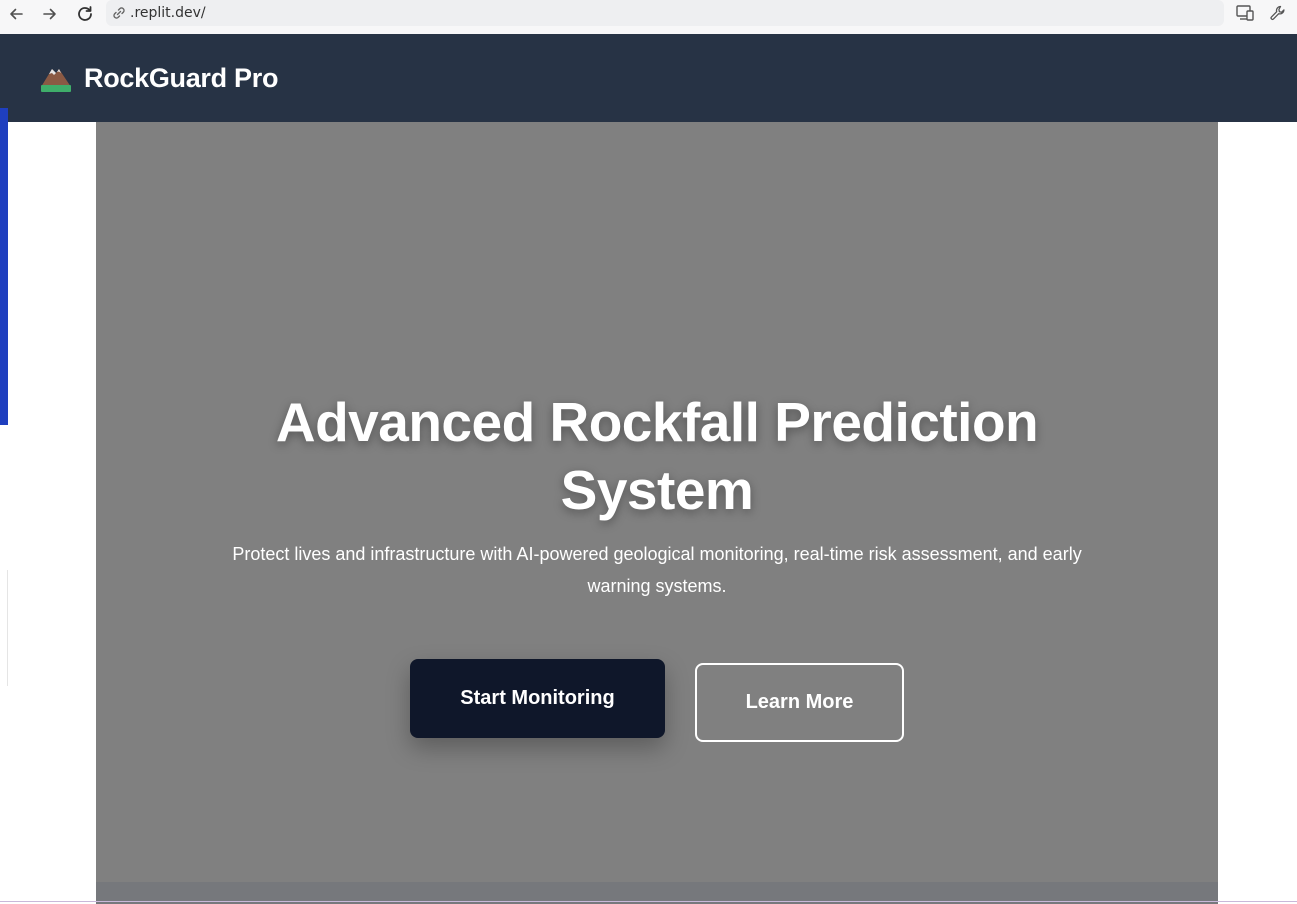 The width and height of the screenshot is (1297, 904). What do you see at coordinates (56, 80) in the screenshot?
I see `mountain-icon` at bounding box center [56, 80].